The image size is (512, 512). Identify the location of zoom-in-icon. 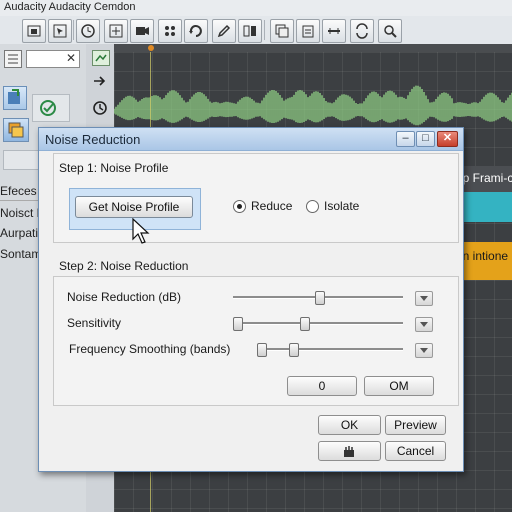
(390, 31).